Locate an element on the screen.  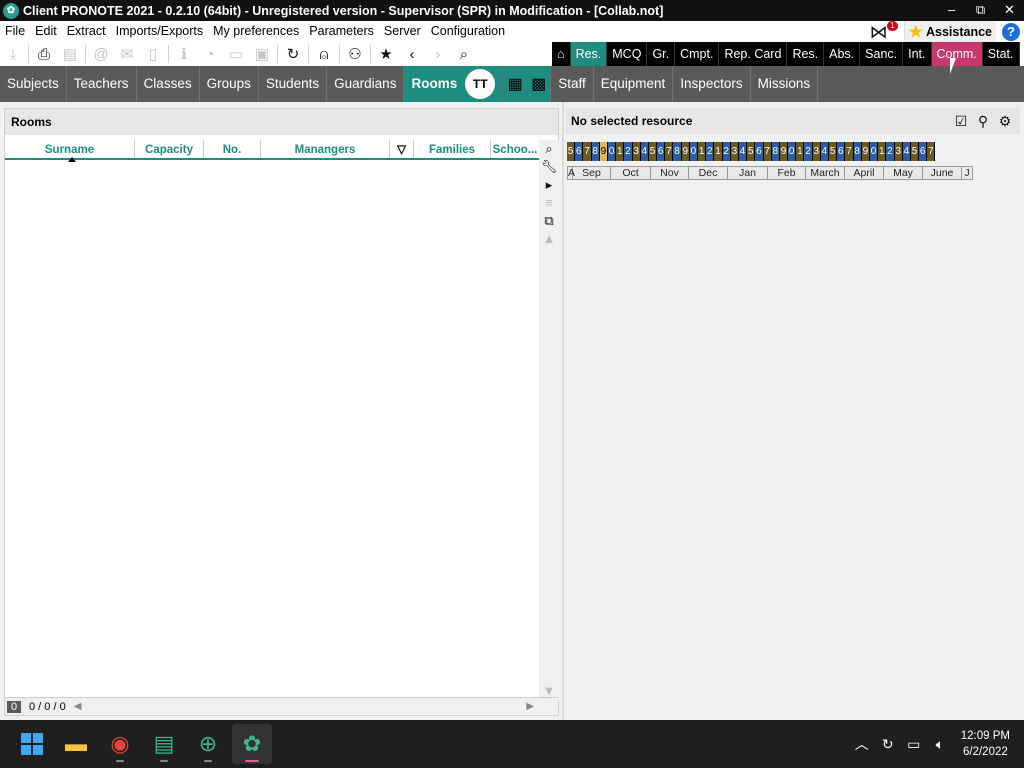
download-icon: ⤓ is located at coordinates (13, 54).